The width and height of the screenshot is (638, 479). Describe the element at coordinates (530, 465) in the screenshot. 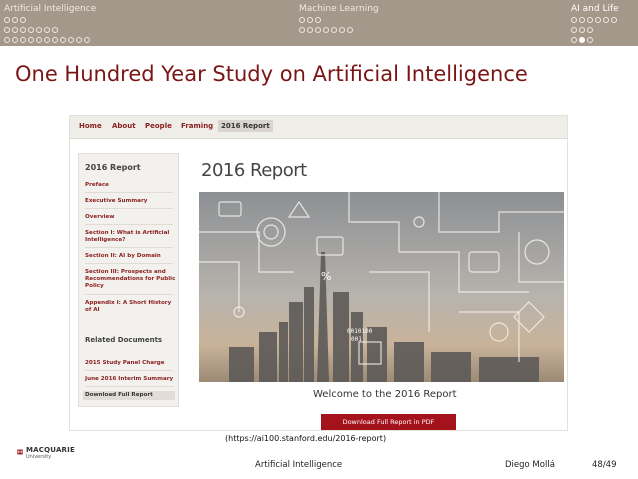

I see `footer-author: Diego Mollá` at that location.